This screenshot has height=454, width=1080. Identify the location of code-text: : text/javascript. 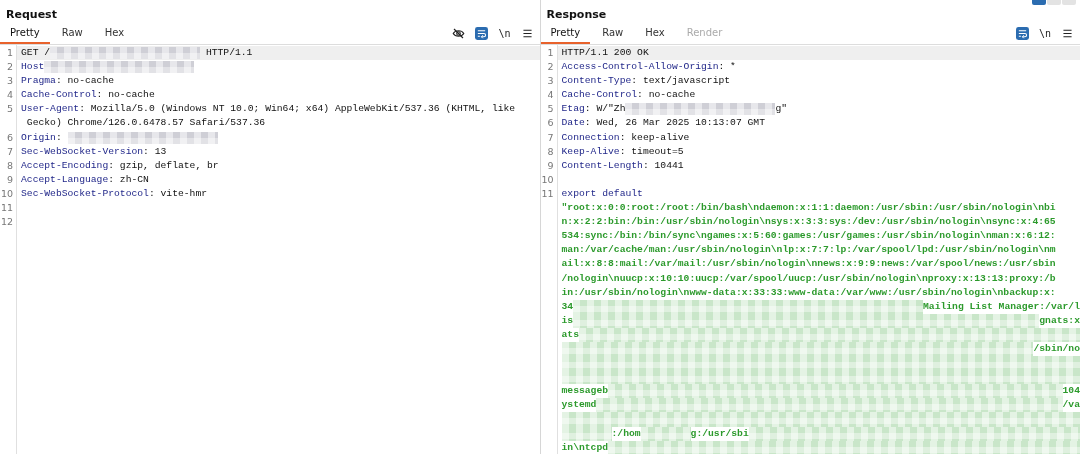
(681, 81).